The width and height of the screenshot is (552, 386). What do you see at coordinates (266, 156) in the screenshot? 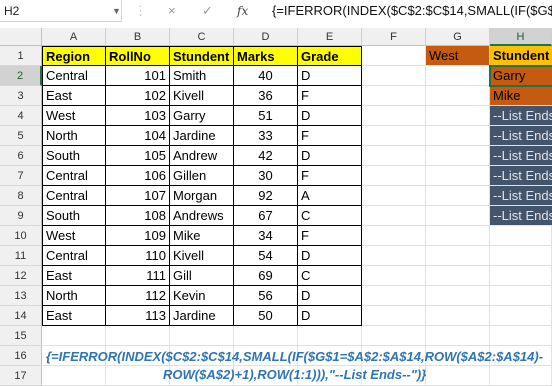
I see `table-cell-marks: 42` at bounding box center [266, 156].